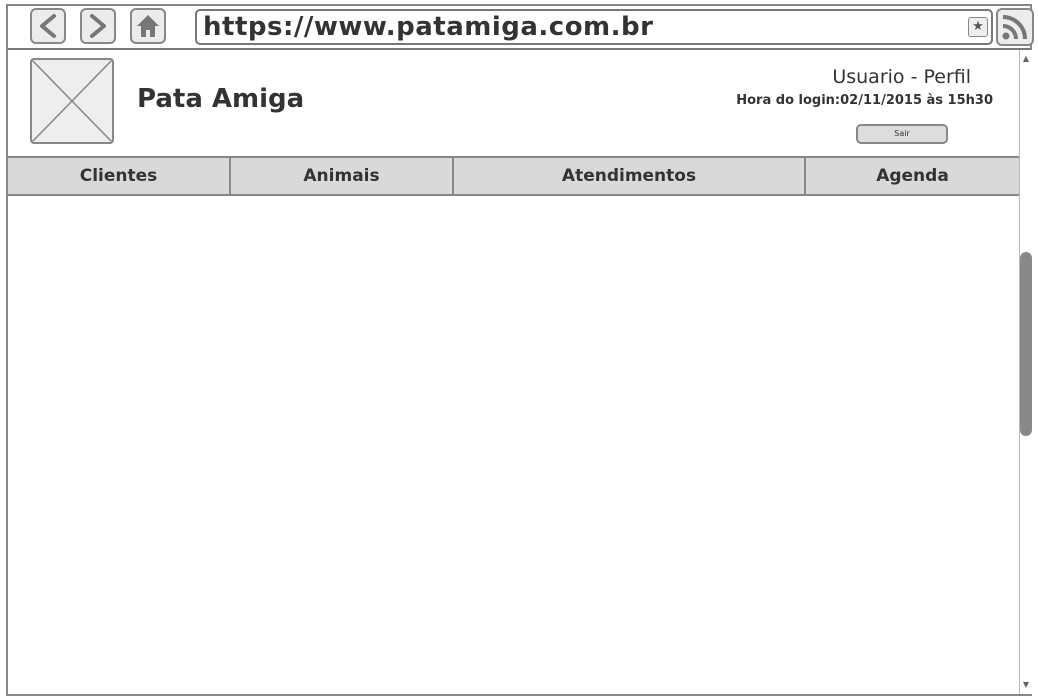 The height and width of the screenshot is (698, 1038). I want to click on back-button, so click(48, 26).